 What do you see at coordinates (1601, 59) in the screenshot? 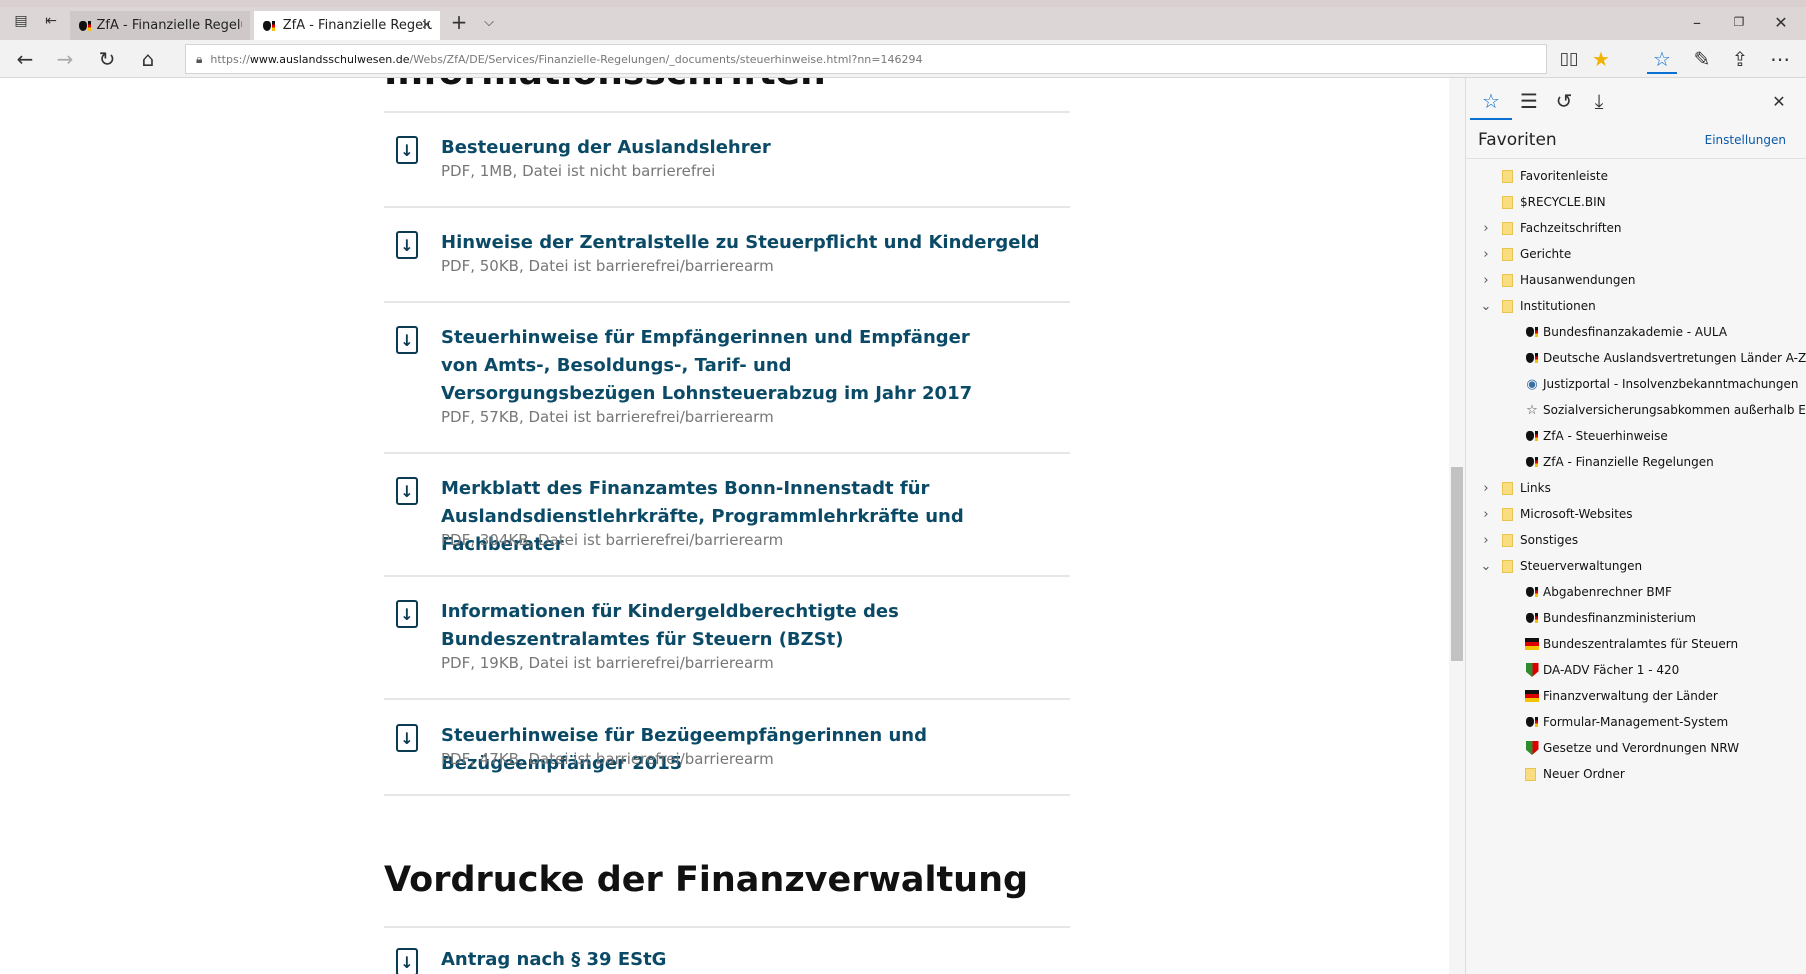
I see `favorite-star-icon: ★` at bounding box center [1601, 59].